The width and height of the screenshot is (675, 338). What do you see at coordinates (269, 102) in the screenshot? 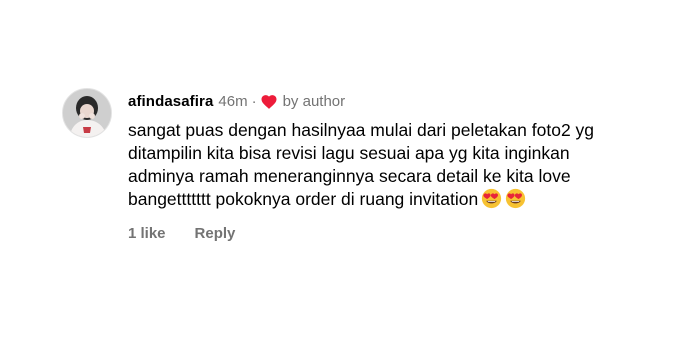
I see `heart-icon` at bounding box center [269, 102].